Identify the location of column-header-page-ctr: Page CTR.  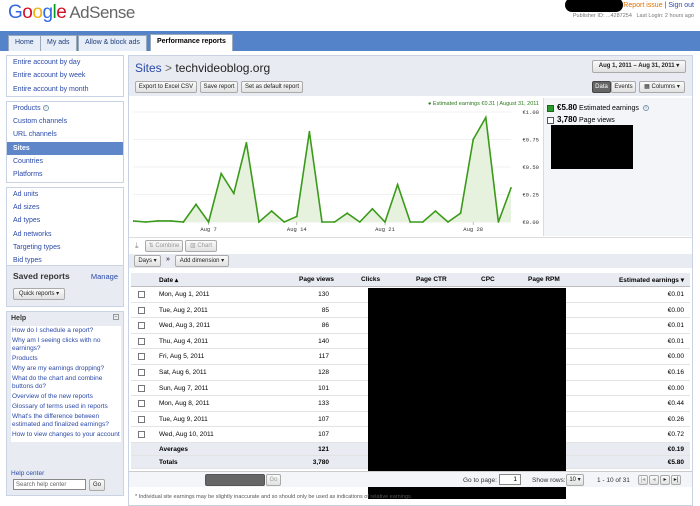
(431, 279).